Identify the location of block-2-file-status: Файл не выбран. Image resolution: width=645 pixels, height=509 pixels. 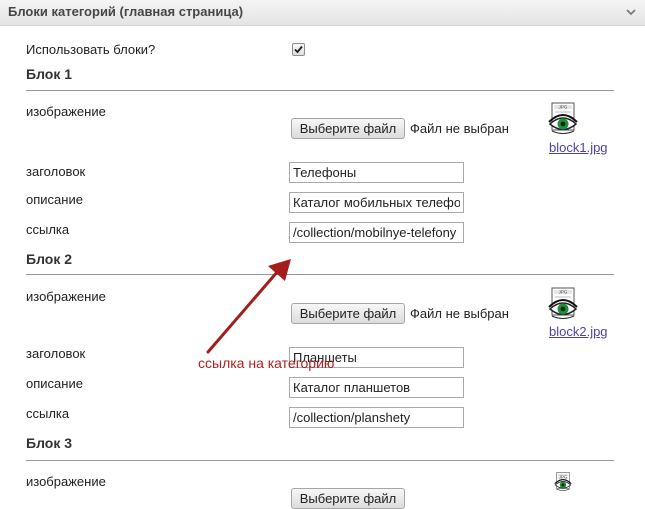
(459, 313).